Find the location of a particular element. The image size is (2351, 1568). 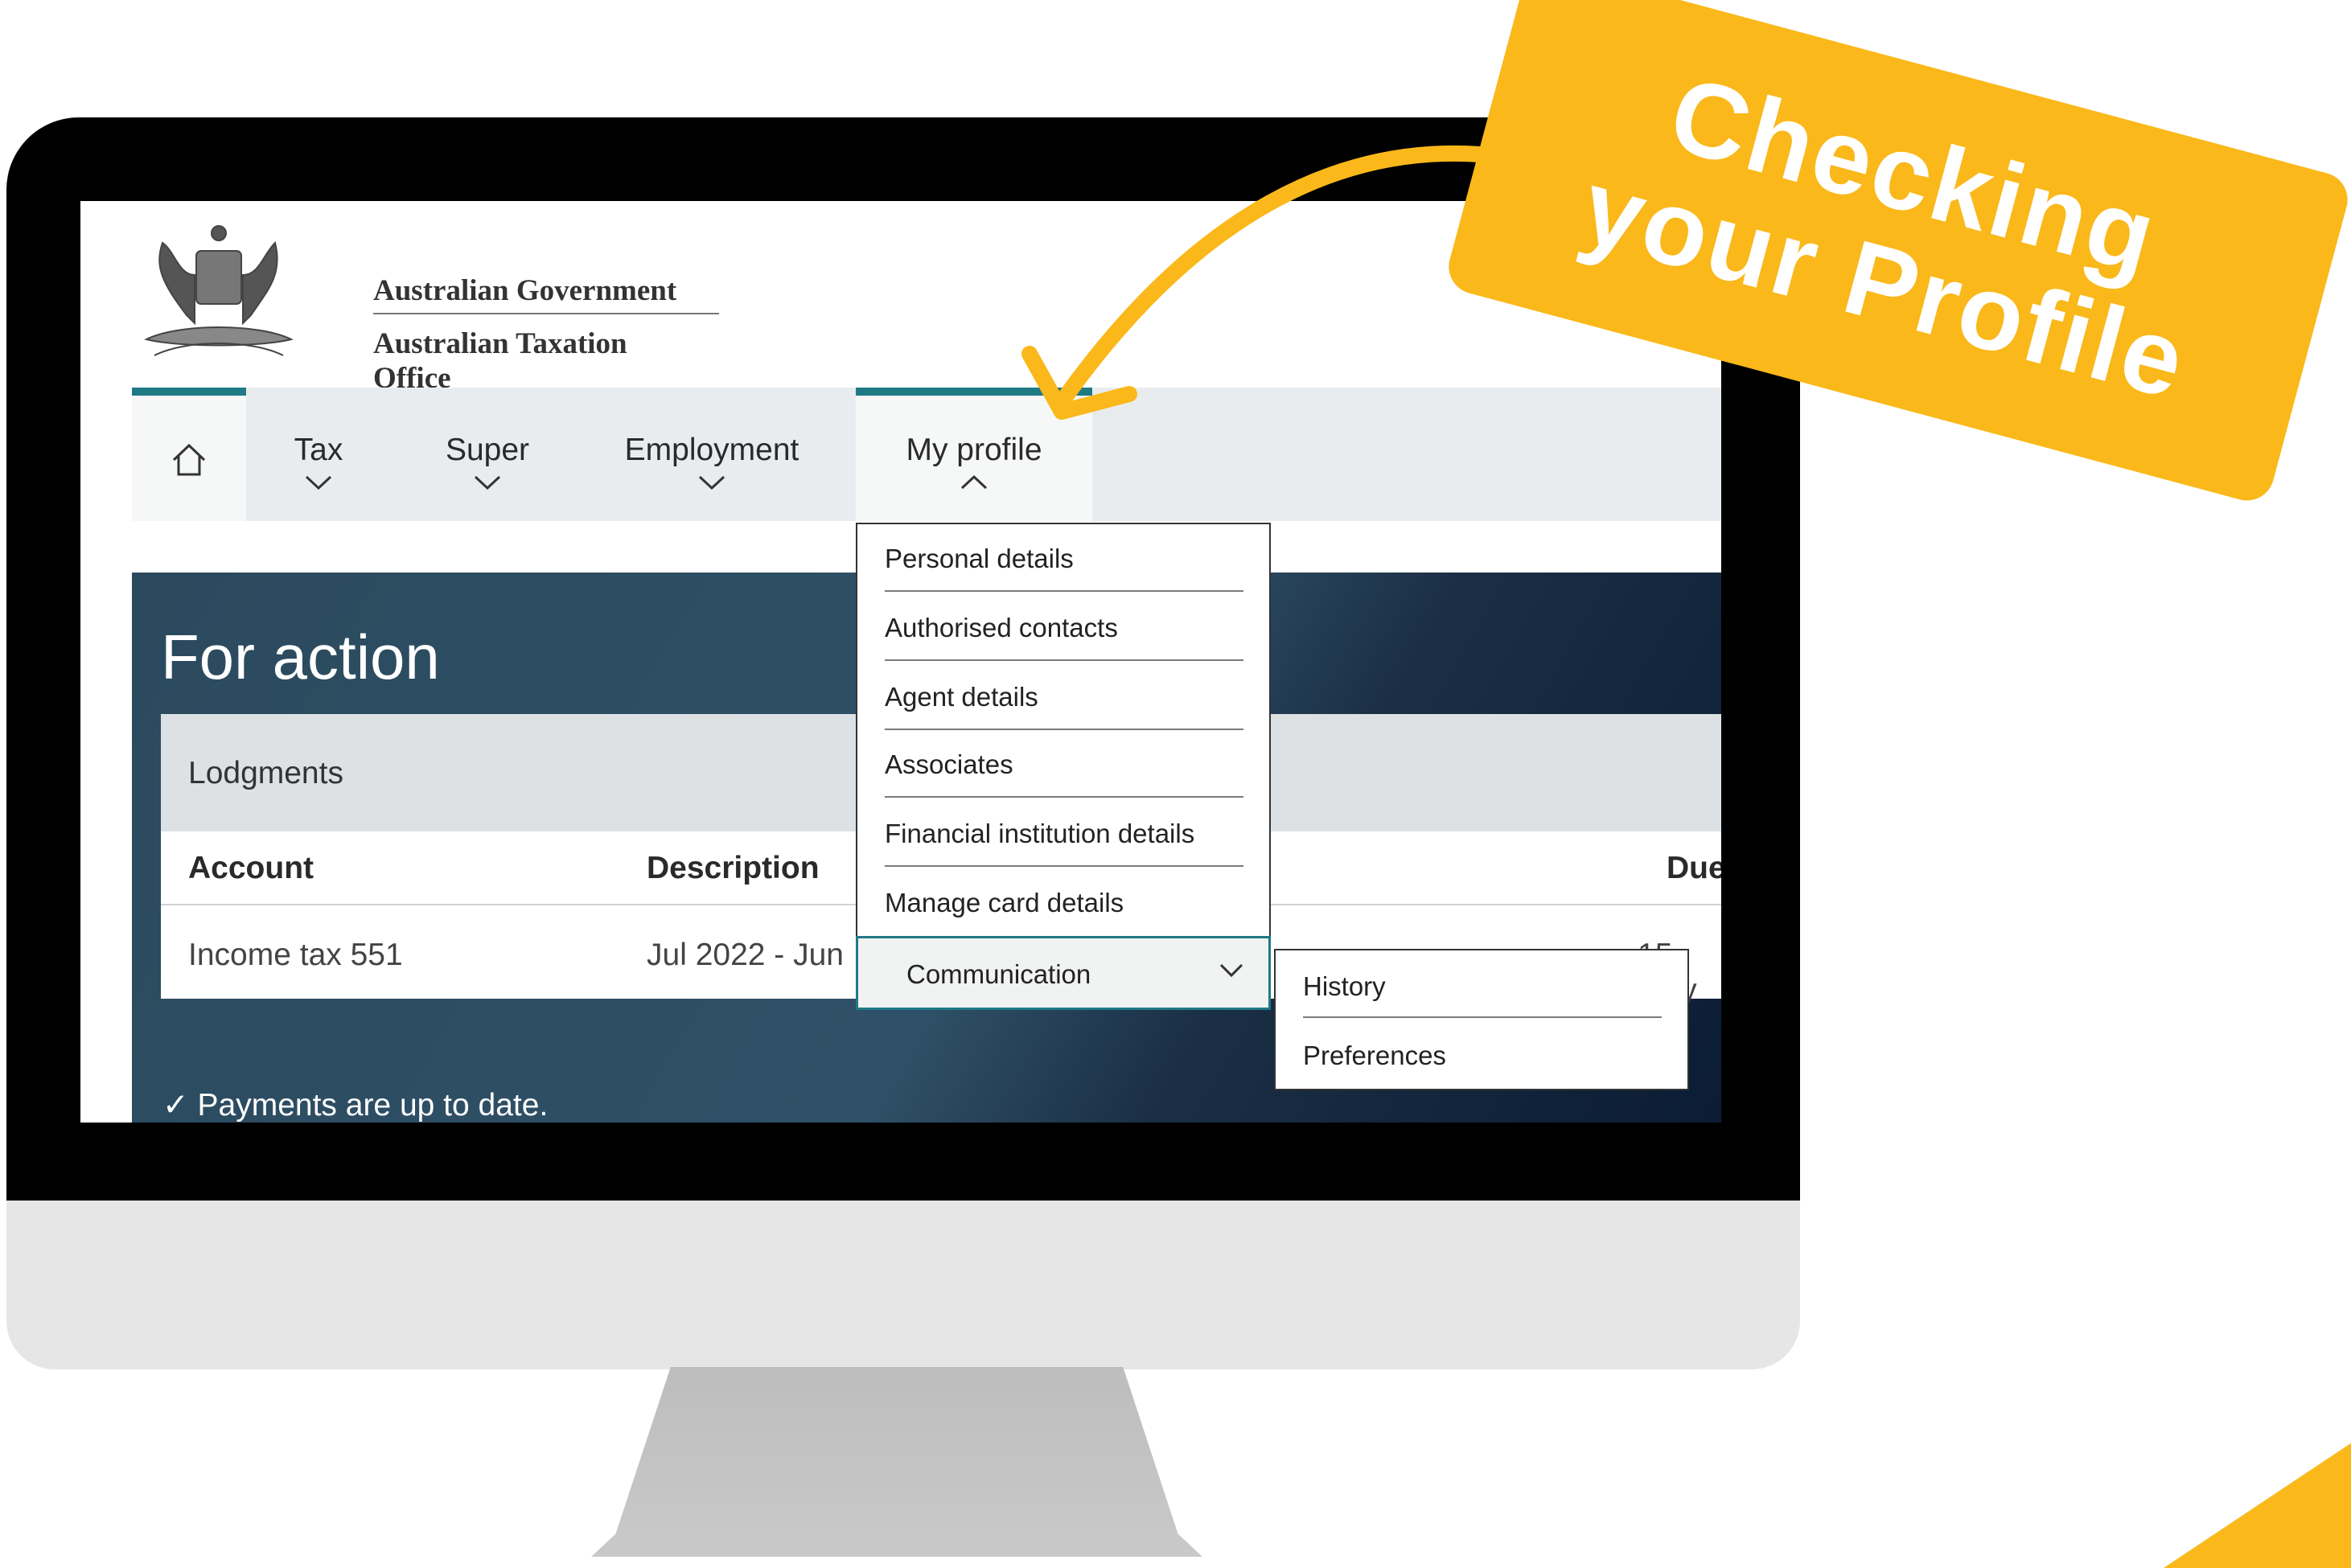

nav-employment: Employment is located at coordinates (711, 454).